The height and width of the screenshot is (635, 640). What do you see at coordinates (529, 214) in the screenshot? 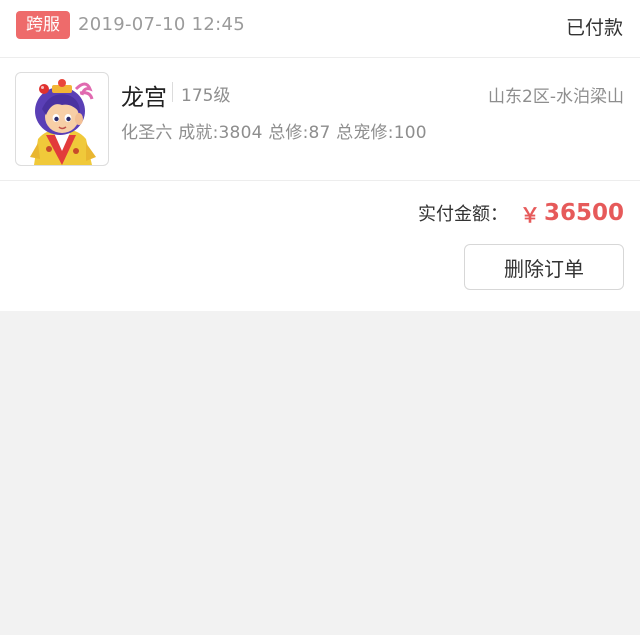
I see `currency-symbol: ￥` at bounding box center [529, 214].